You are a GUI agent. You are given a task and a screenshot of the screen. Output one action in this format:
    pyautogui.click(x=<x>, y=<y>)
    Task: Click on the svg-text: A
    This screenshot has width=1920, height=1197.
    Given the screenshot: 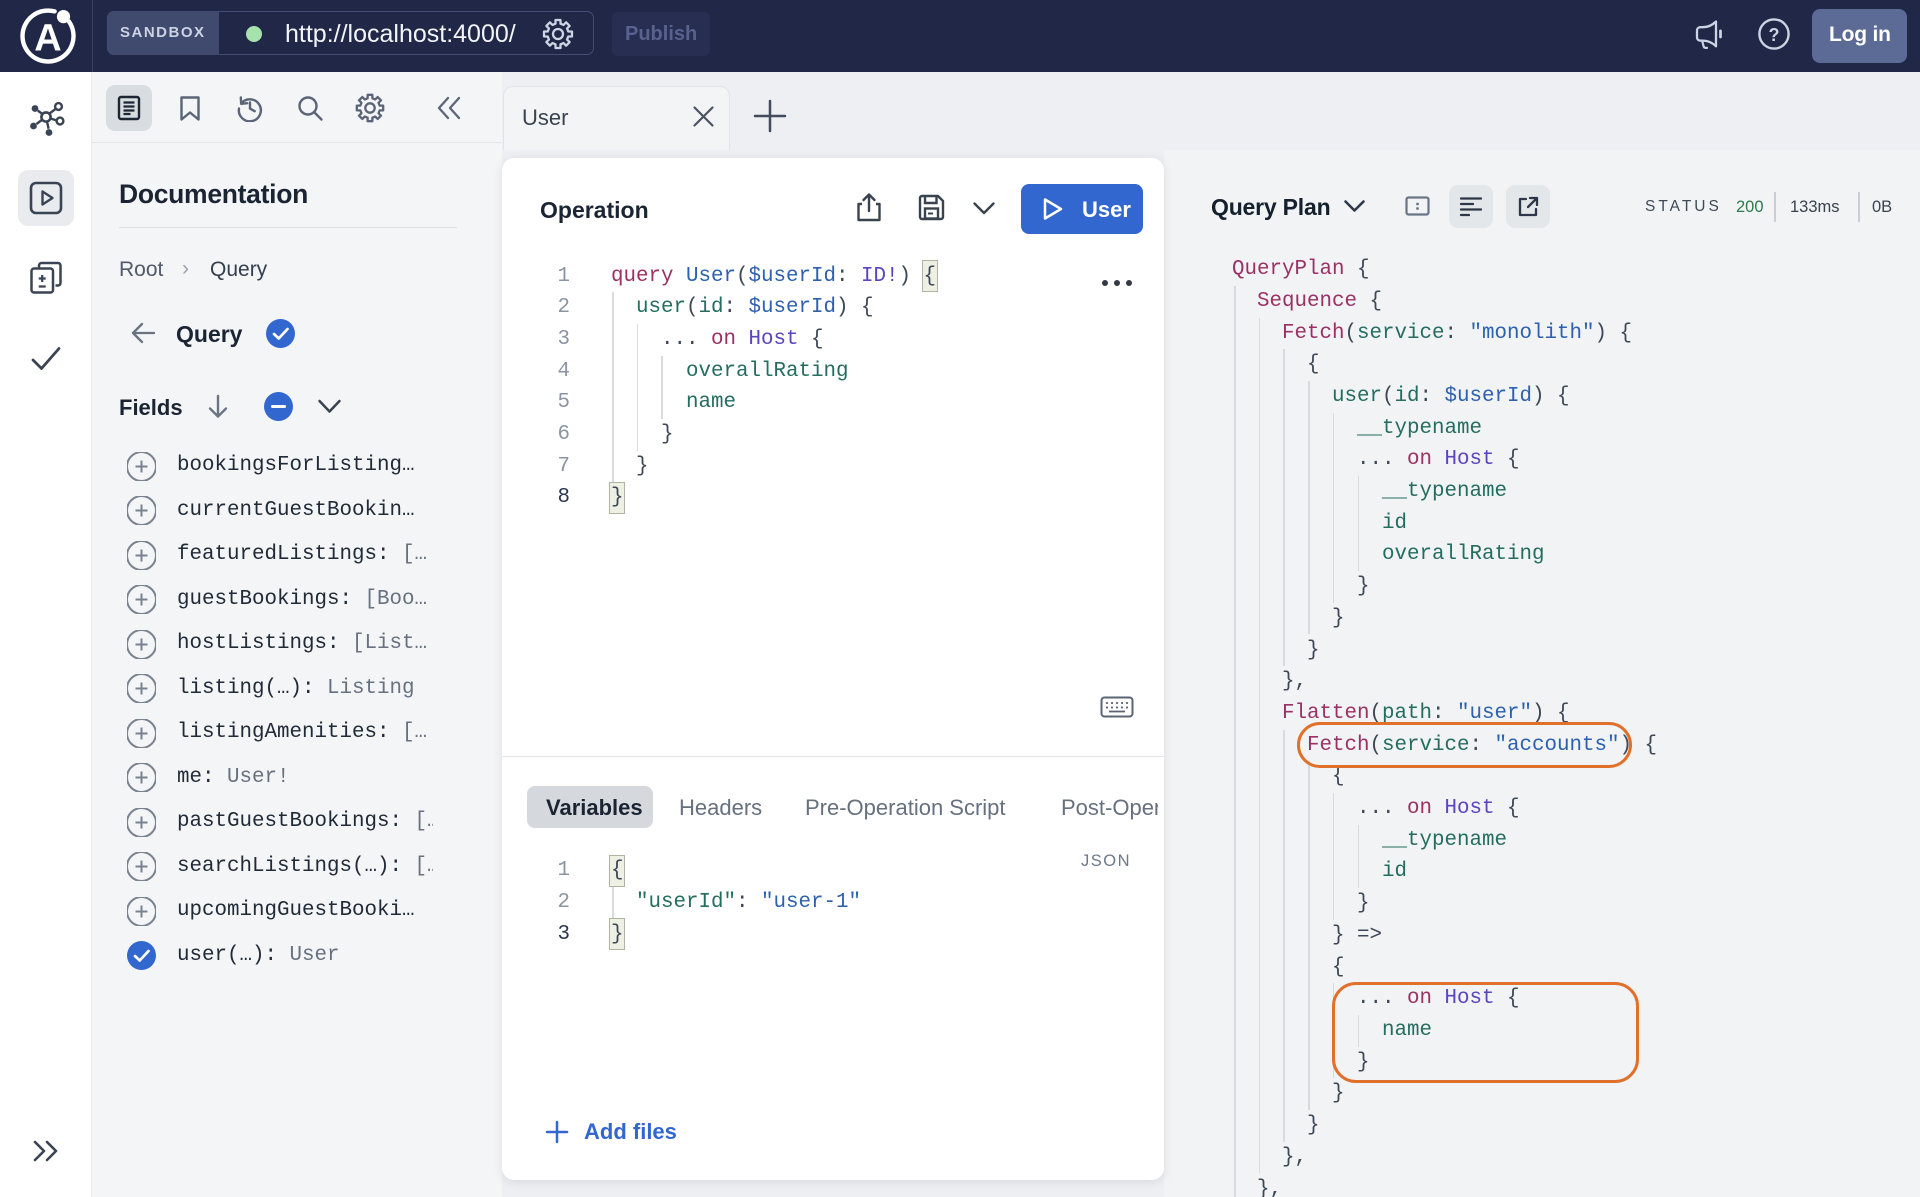 What is the action you would take?
    pyautogui.click(x=47, y=39)
    